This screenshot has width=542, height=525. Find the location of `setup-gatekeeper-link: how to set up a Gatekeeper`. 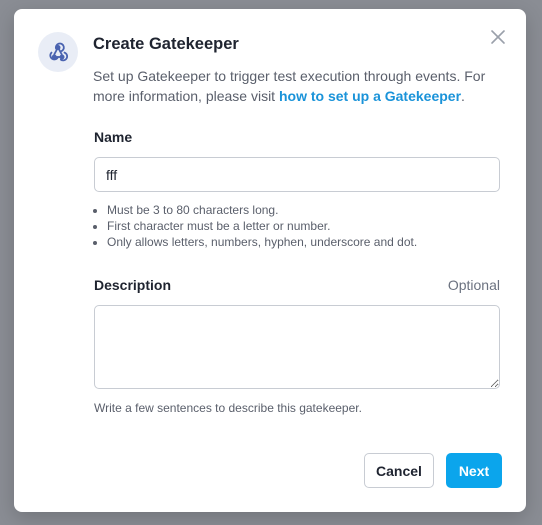

setup-gatekeeper-link: how to set up a Gatekeeper is located at coordinates (370, 96).